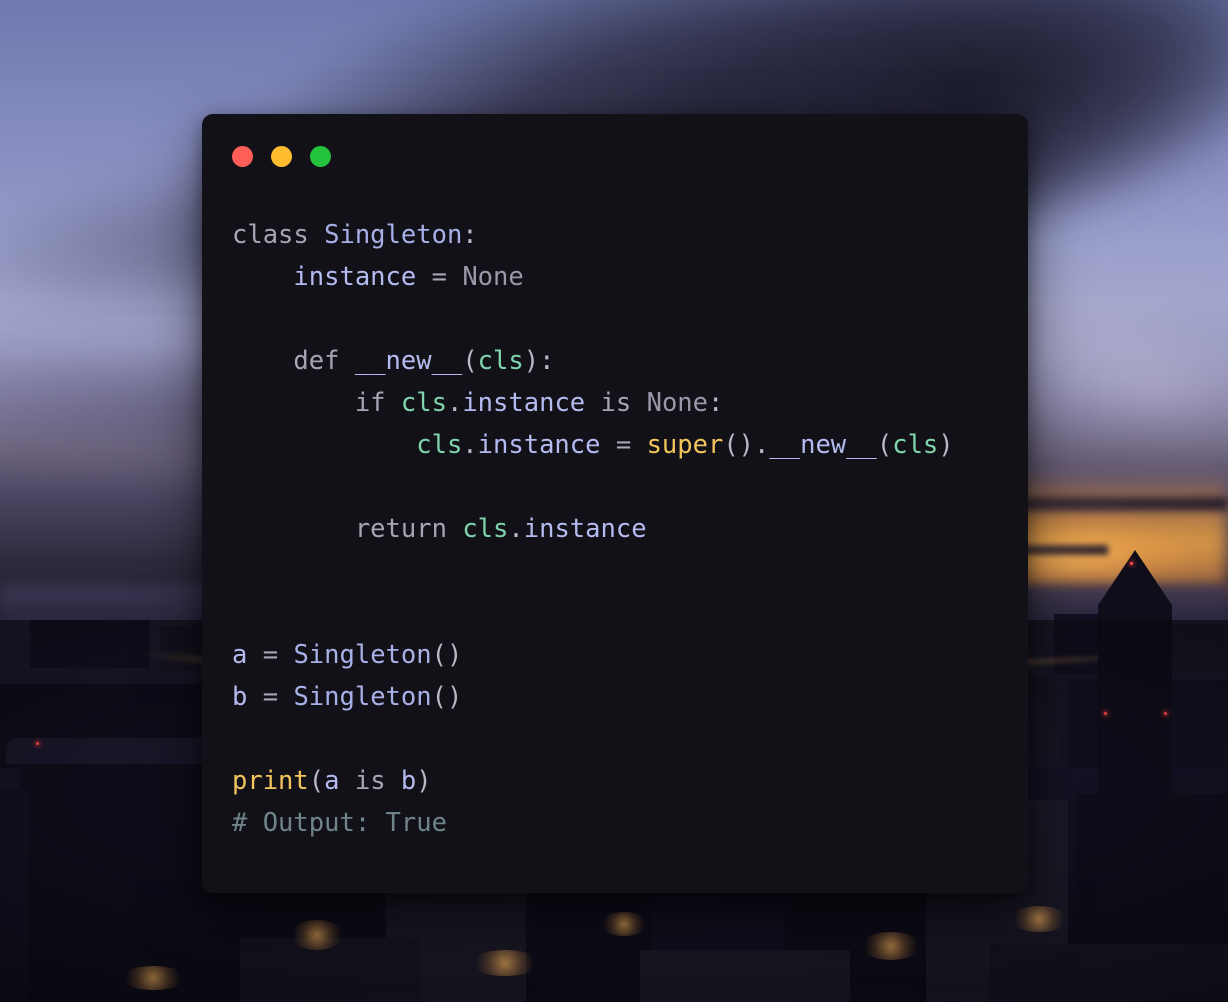  I want to click on token-class-call-2: Singleton, so click(362, 697).